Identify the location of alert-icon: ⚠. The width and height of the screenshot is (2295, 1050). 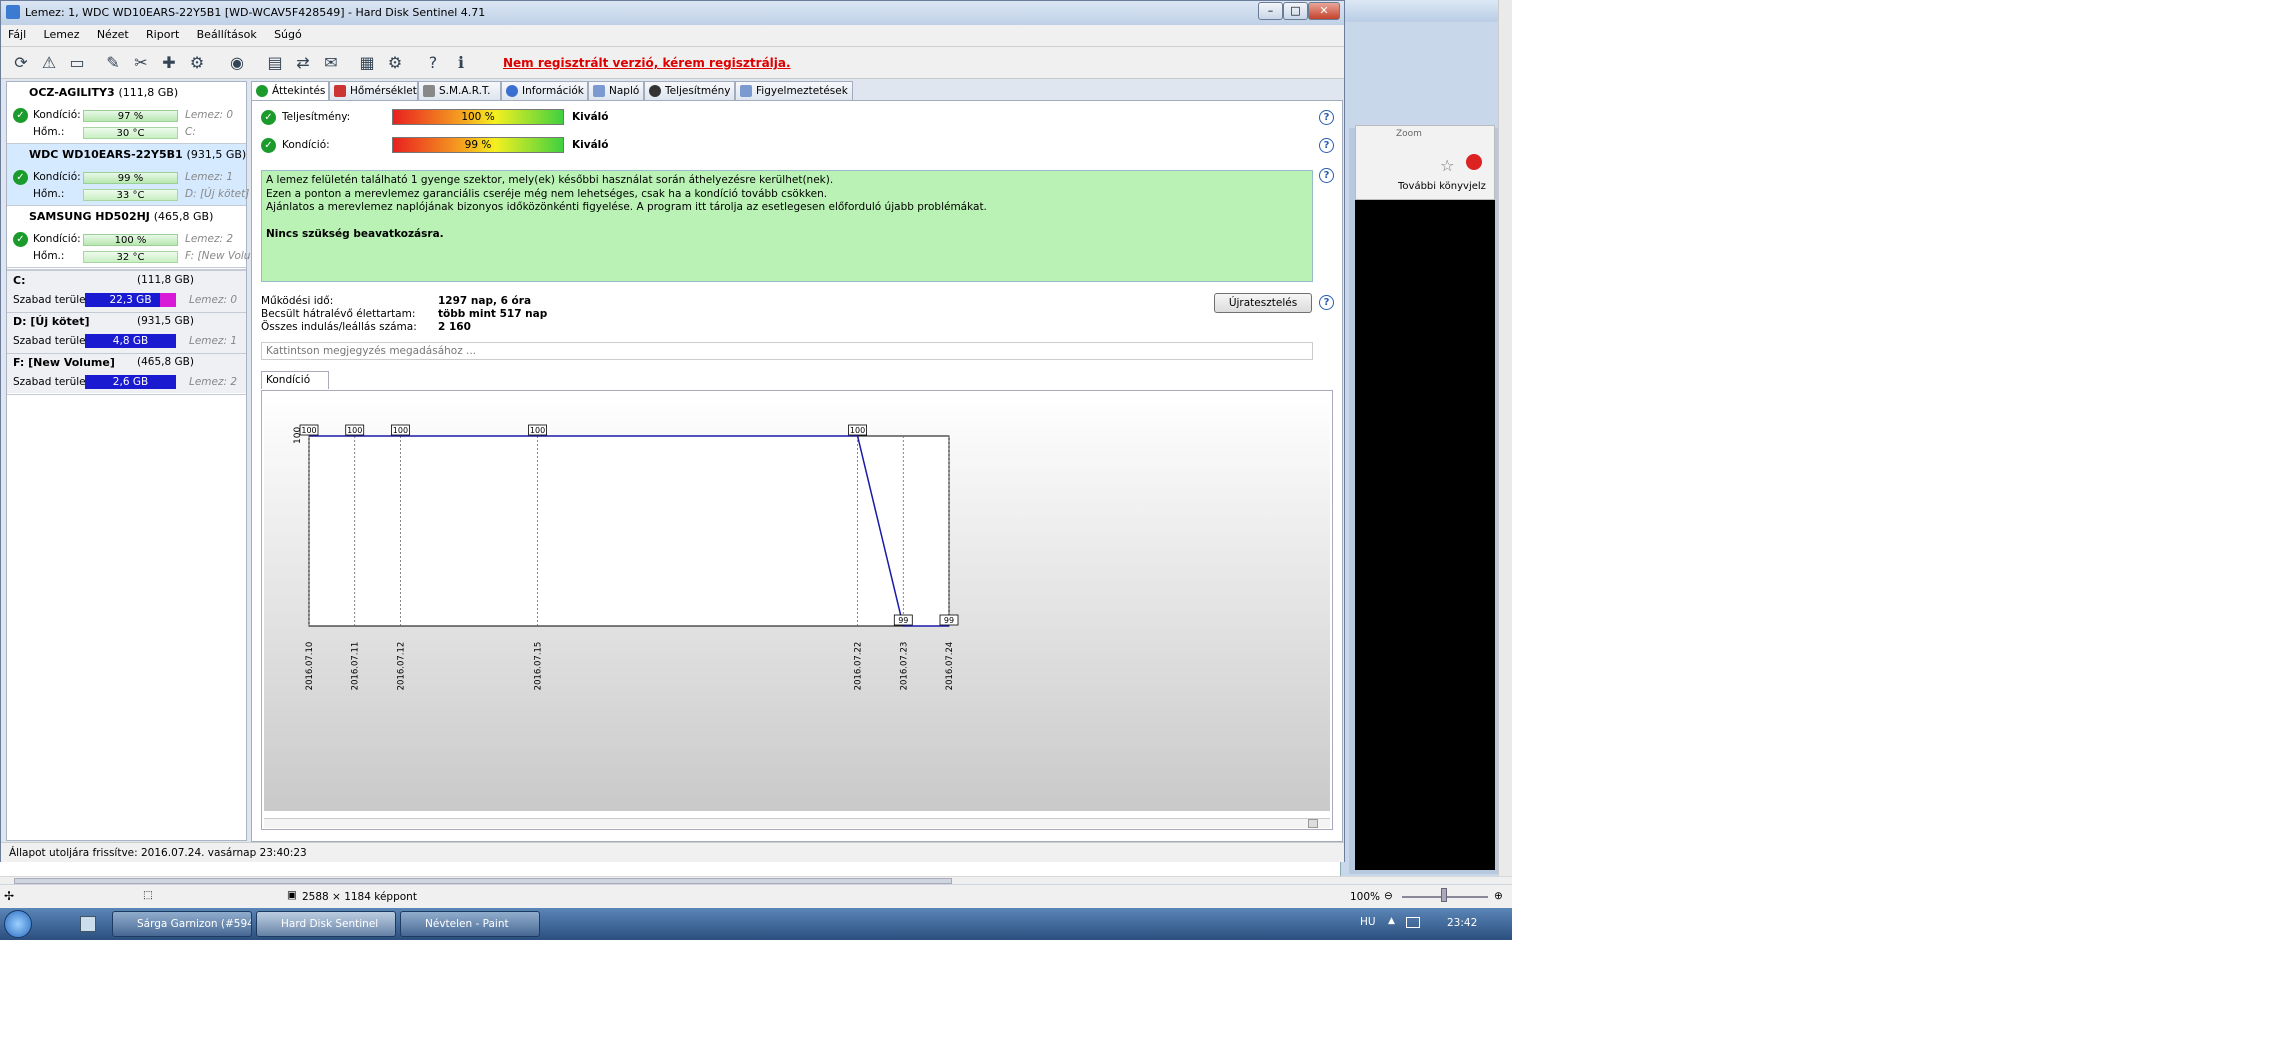
(49, 63).